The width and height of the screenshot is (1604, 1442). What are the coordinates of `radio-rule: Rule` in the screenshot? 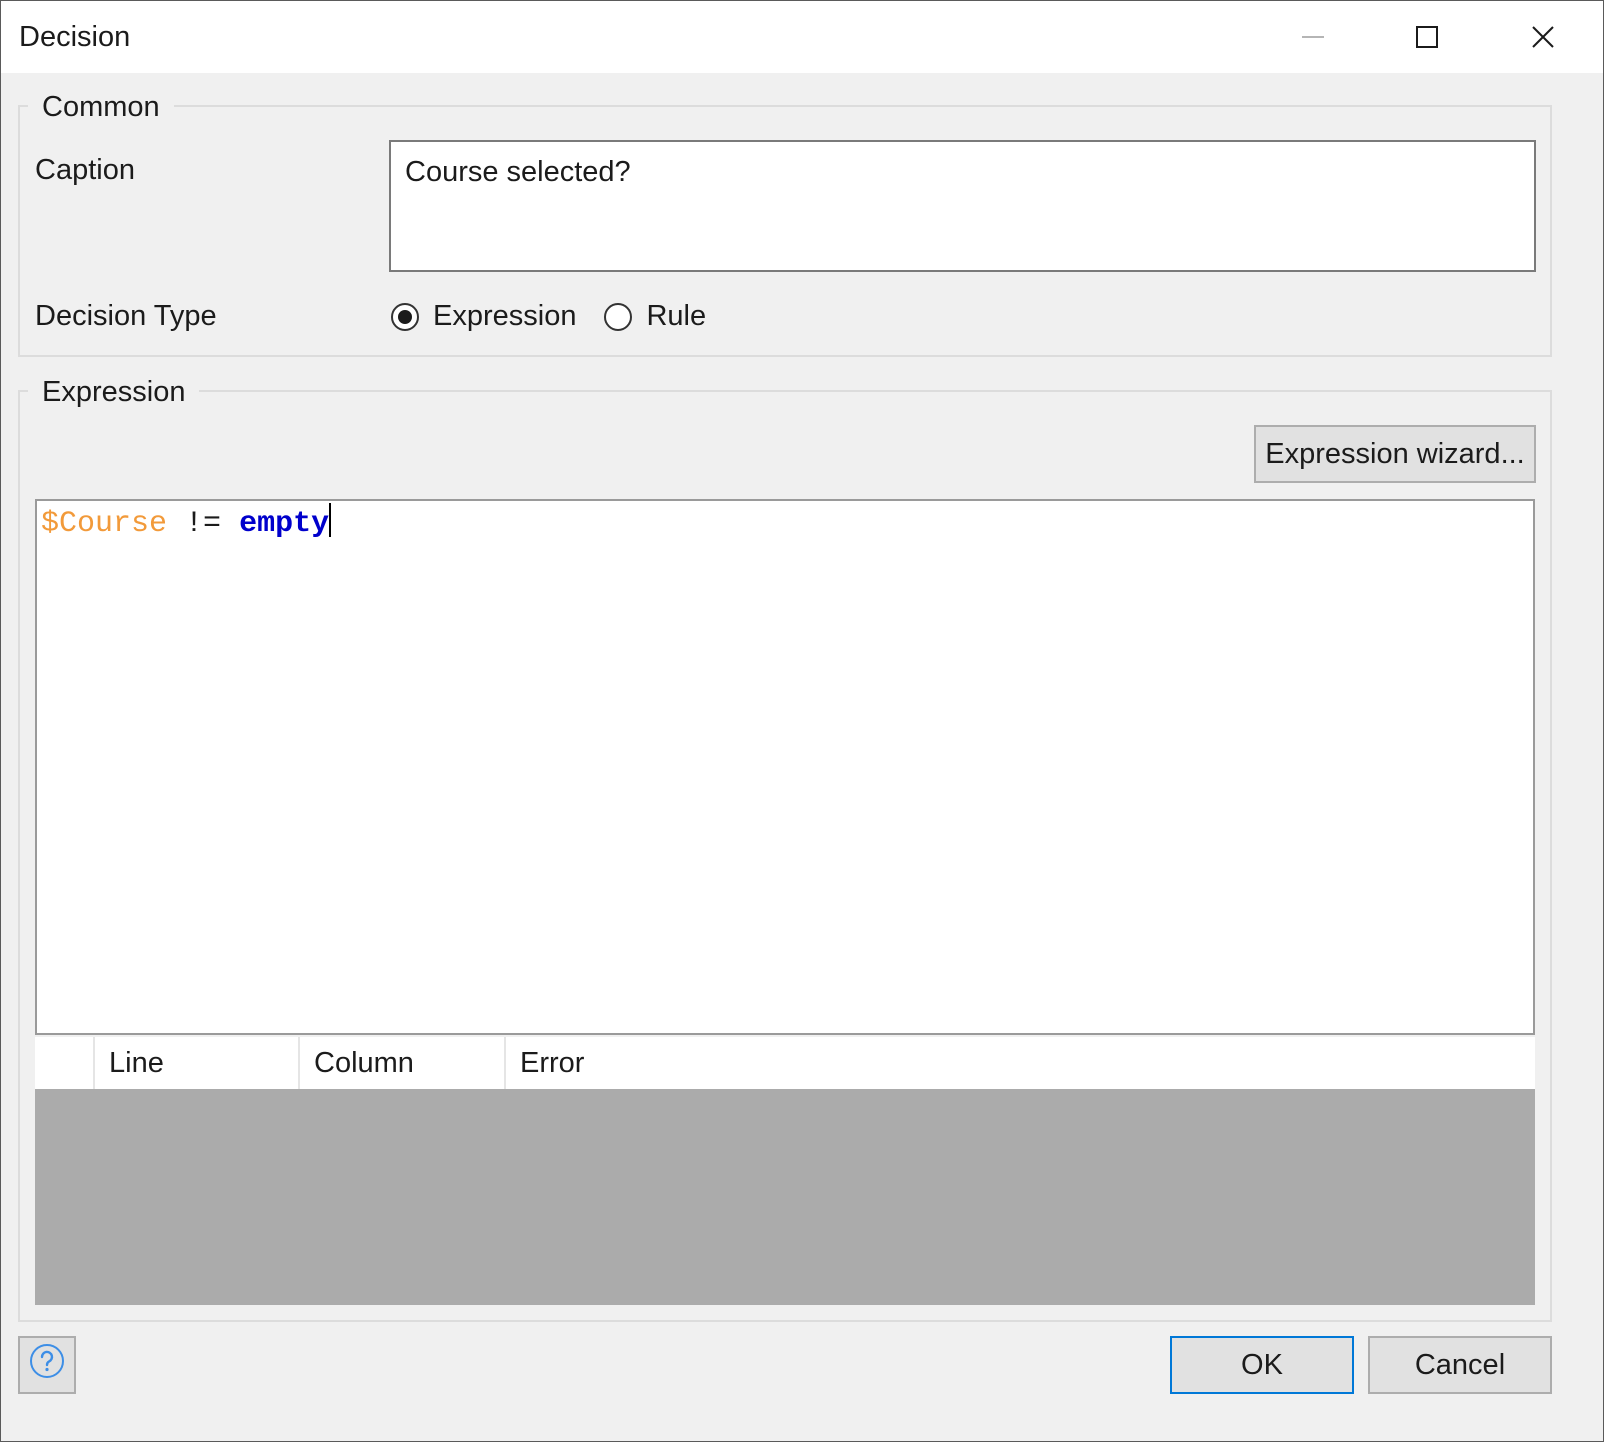 It's located at (655, 316).